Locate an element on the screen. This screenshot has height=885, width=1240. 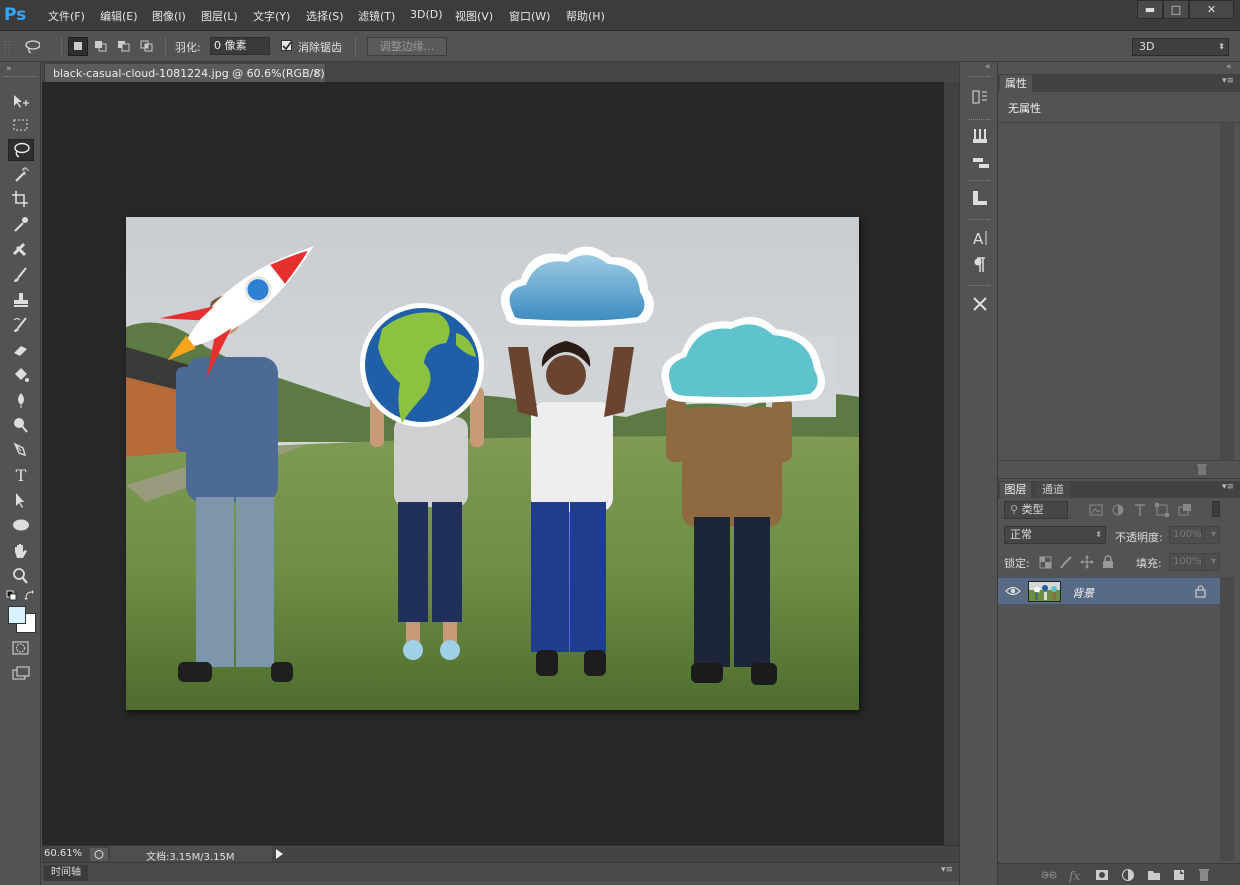
lock-image-icon is located at coordinates (1066, 562).